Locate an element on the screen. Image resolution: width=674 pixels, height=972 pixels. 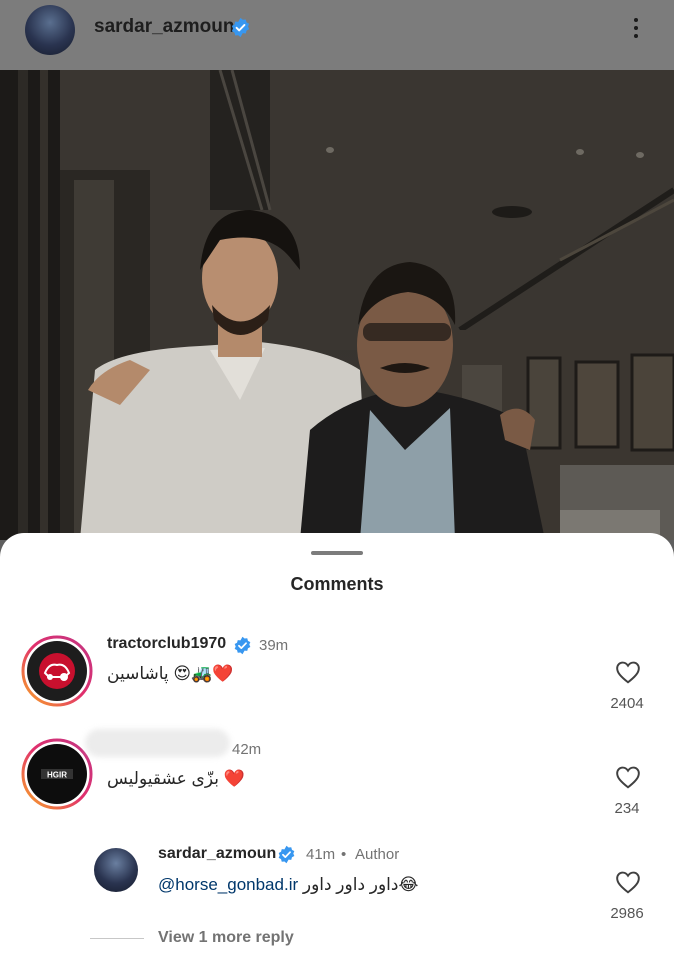
view-more-replies-button: View 1 more reply is located at coordinates (226, 938).